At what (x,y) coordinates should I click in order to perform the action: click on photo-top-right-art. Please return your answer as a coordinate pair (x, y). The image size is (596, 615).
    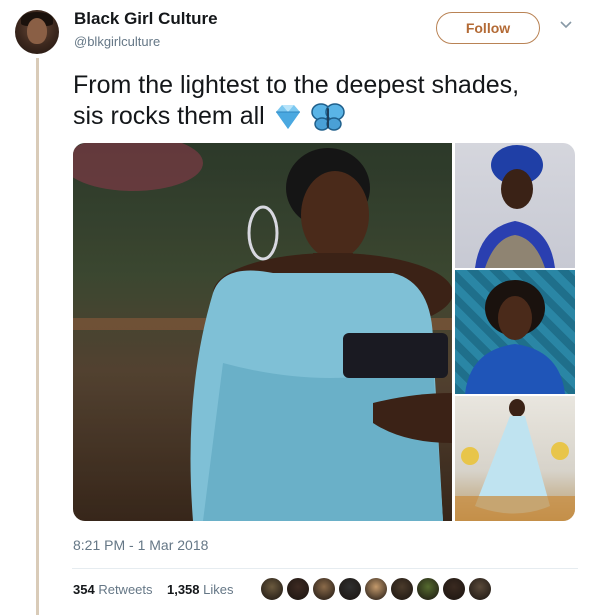
    Looking at the image, I should click on (515, 206).